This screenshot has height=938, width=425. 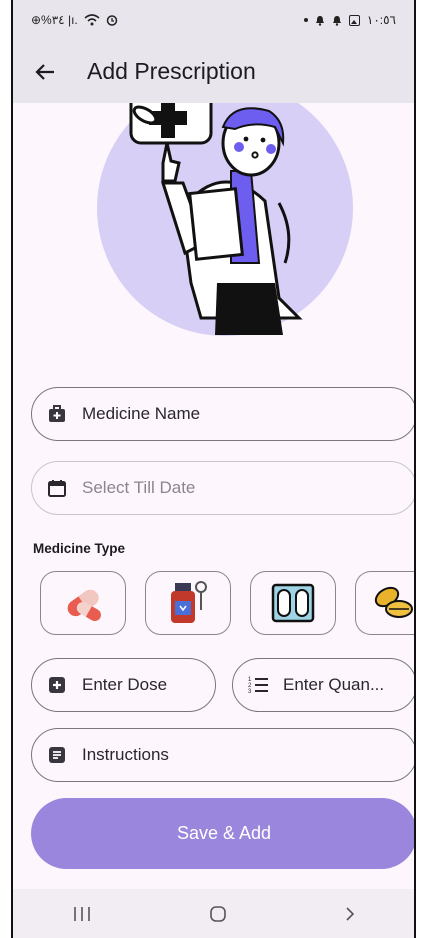 I want to click on system-nav-bar, so click(x=213, y=913).